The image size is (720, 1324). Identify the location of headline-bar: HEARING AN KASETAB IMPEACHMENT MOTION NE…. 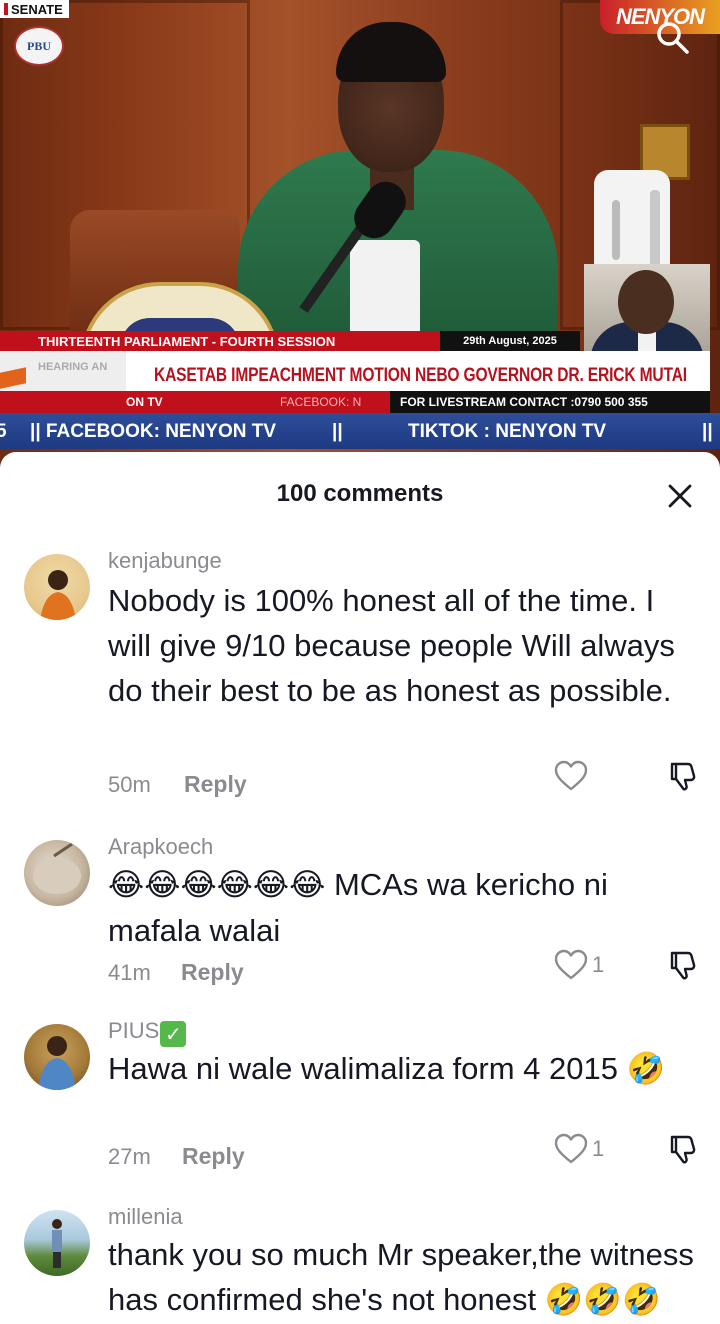
(355, 371).